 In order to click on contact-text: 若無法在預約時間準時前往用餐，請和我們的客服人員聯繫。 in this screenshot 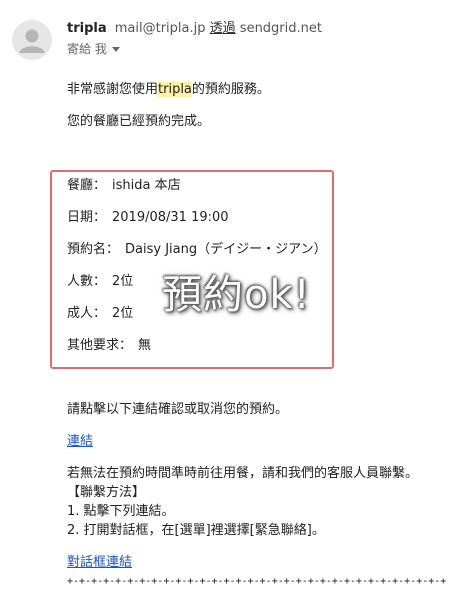, I will do `click(243, 473)`.